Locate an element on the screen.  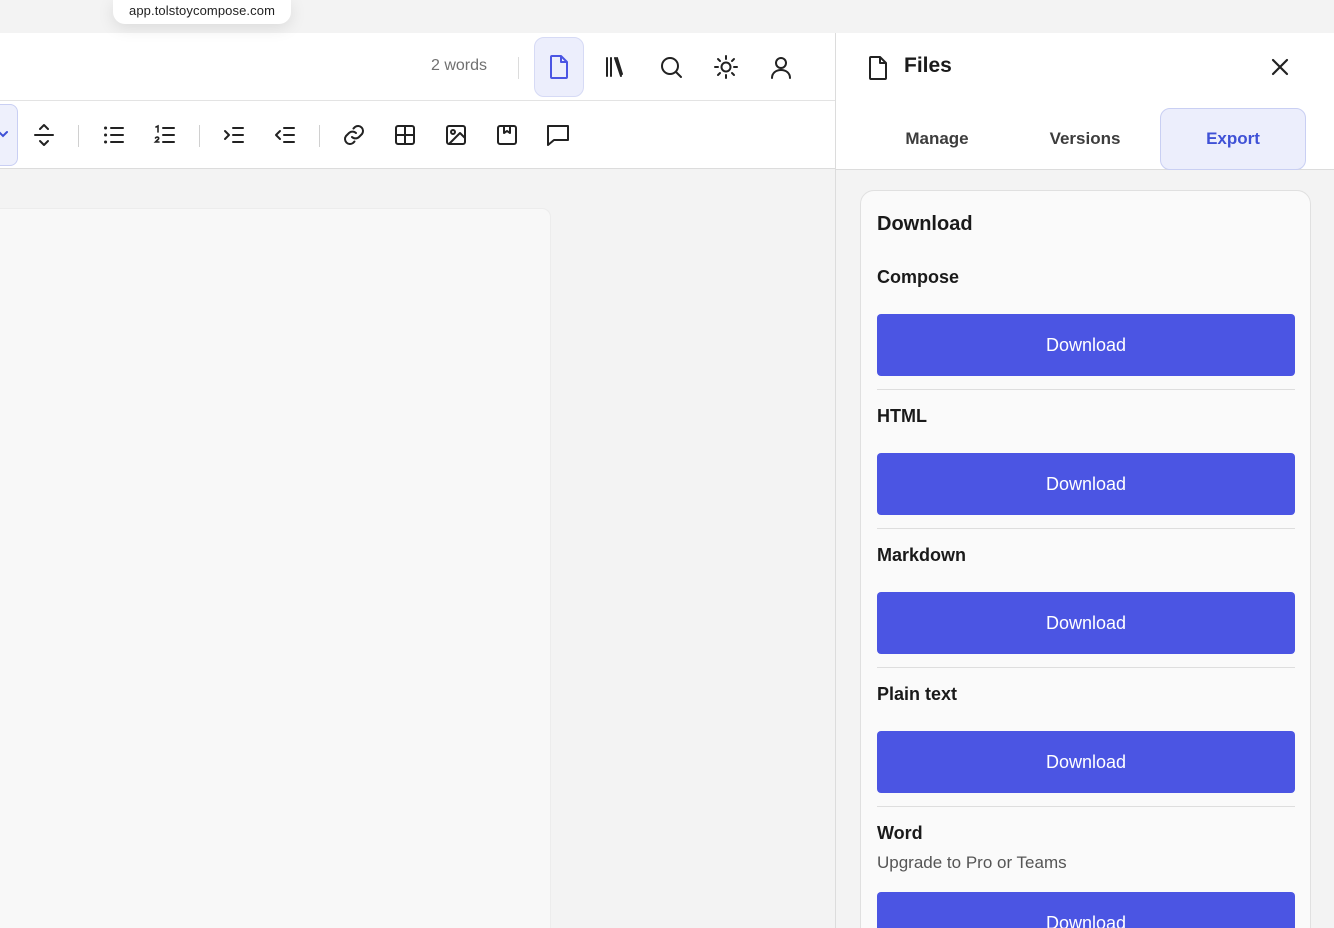
section-label: Word is located at coordinates (900, 833).